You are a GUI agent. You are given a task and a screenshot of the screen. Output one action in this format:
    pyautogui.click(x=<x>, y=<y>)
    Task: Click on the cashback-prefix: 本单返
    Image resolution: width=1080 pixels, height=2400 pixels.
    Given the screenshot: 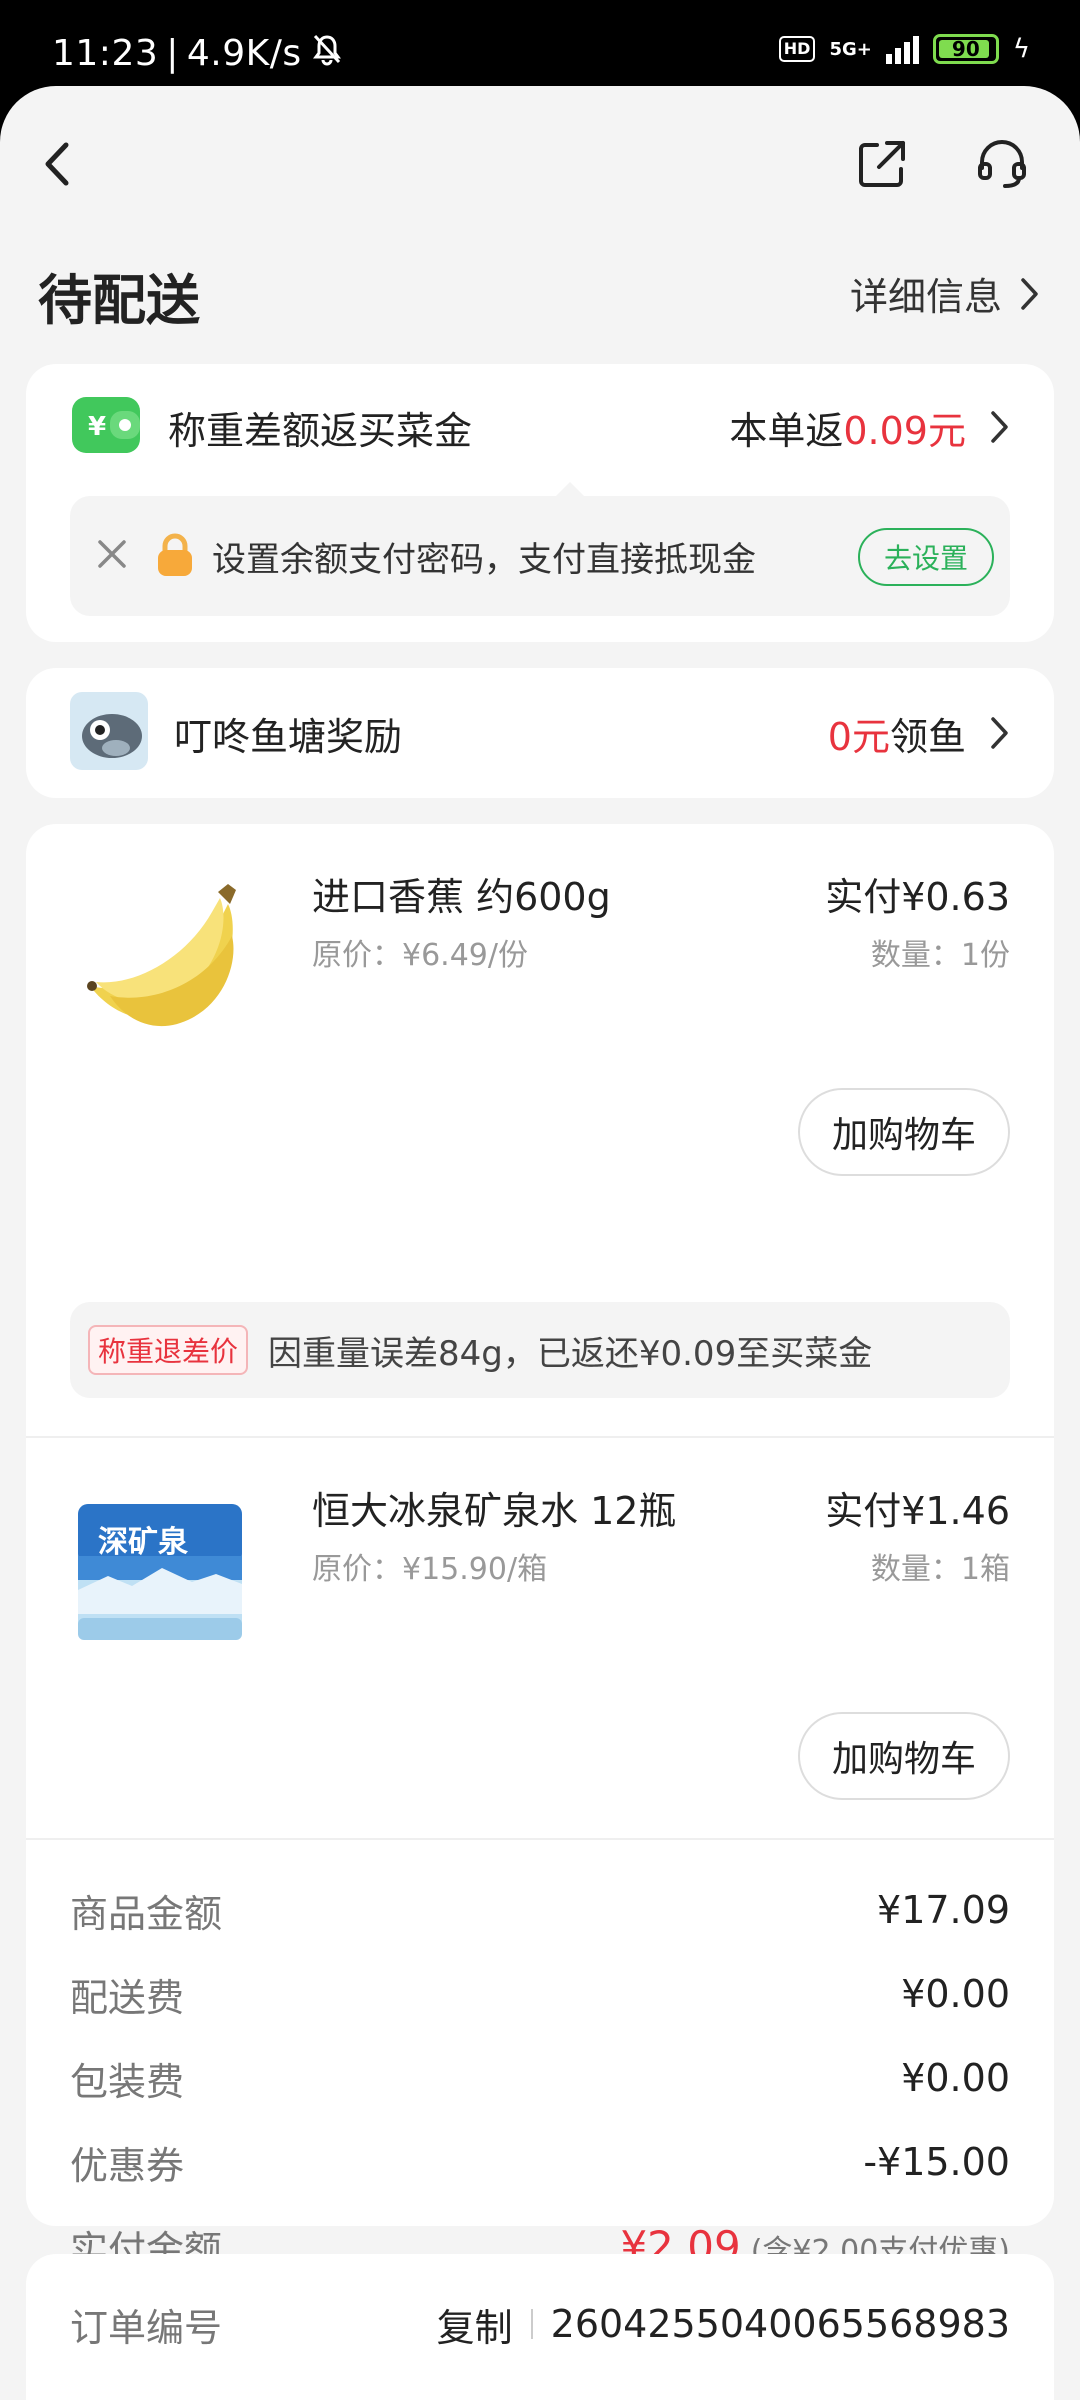 What is the action you would take?
    pyautogui.click(x=786, y=430)
    